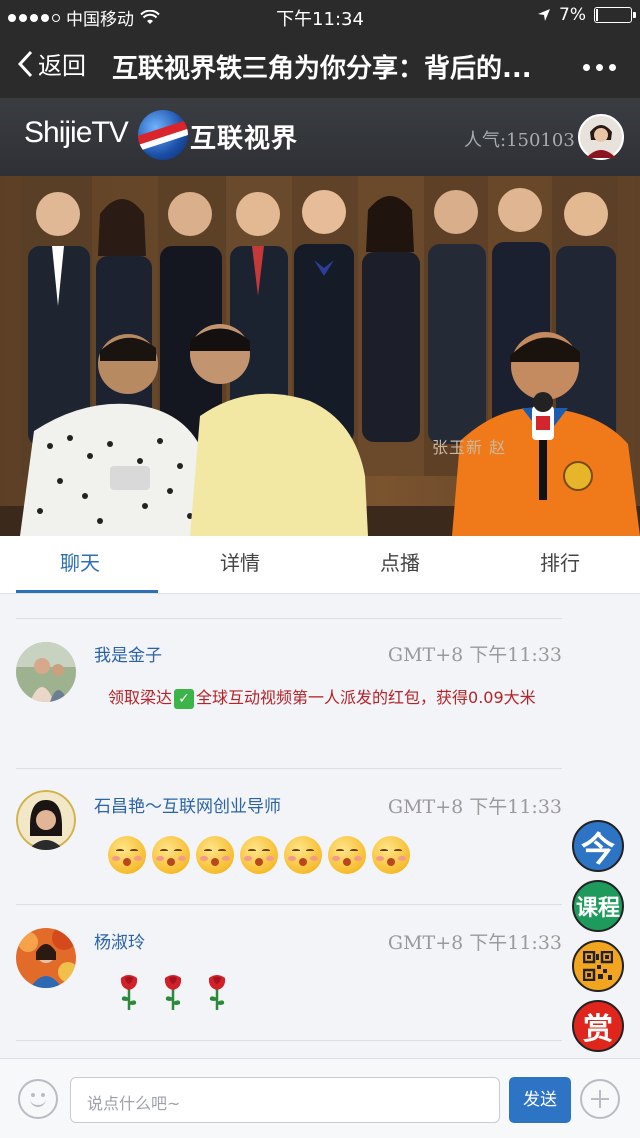  What do you see at coordinates (615, 15) in the screenshot?
I see `battery-icon` at bounding box center [615, 15].